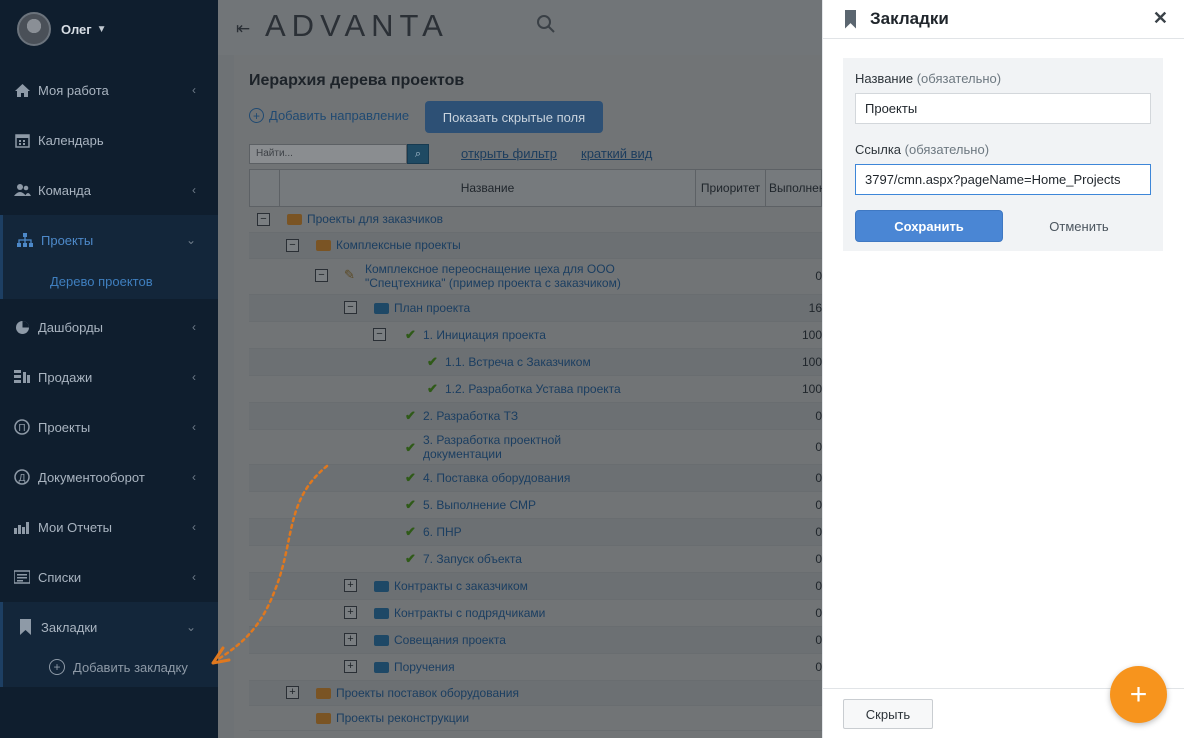  I want to click on sidebar-item-team: Команда ‹, so click(109, 190).